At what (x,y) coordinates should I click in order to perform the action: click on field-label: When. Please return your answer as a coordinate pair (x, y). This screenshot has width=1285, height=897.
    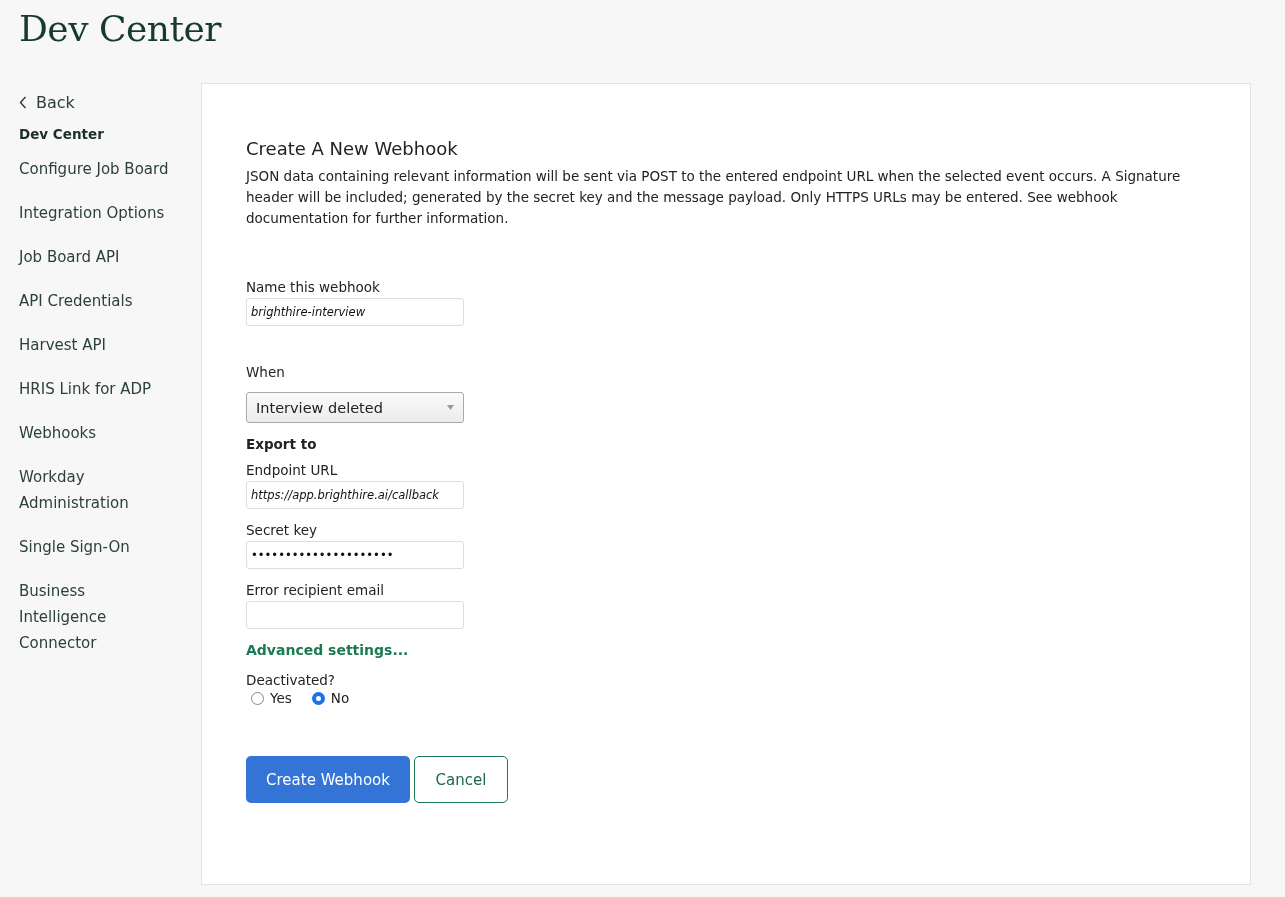
    Looking at the image, I should click on (265, 372).